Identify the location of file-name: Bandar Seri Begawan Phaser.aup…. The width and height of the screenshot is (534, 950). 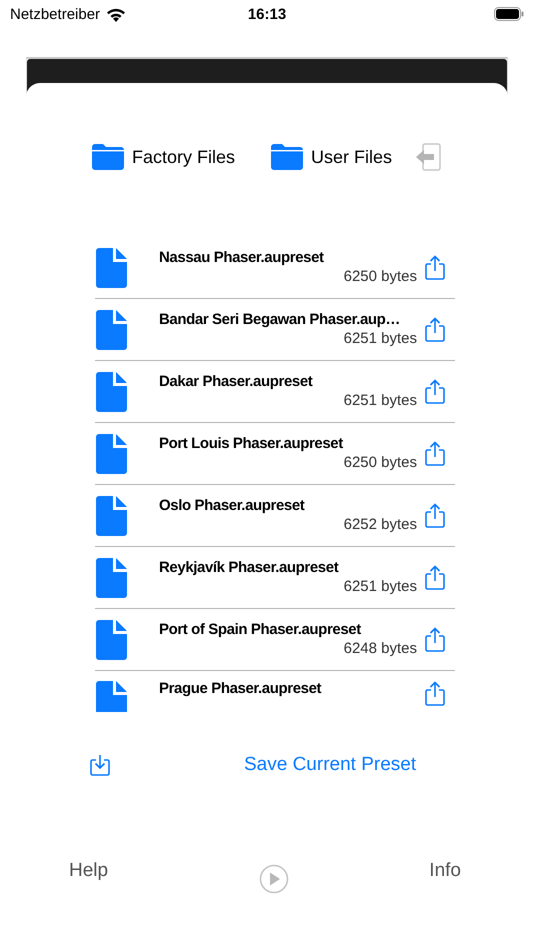
(279, 319).